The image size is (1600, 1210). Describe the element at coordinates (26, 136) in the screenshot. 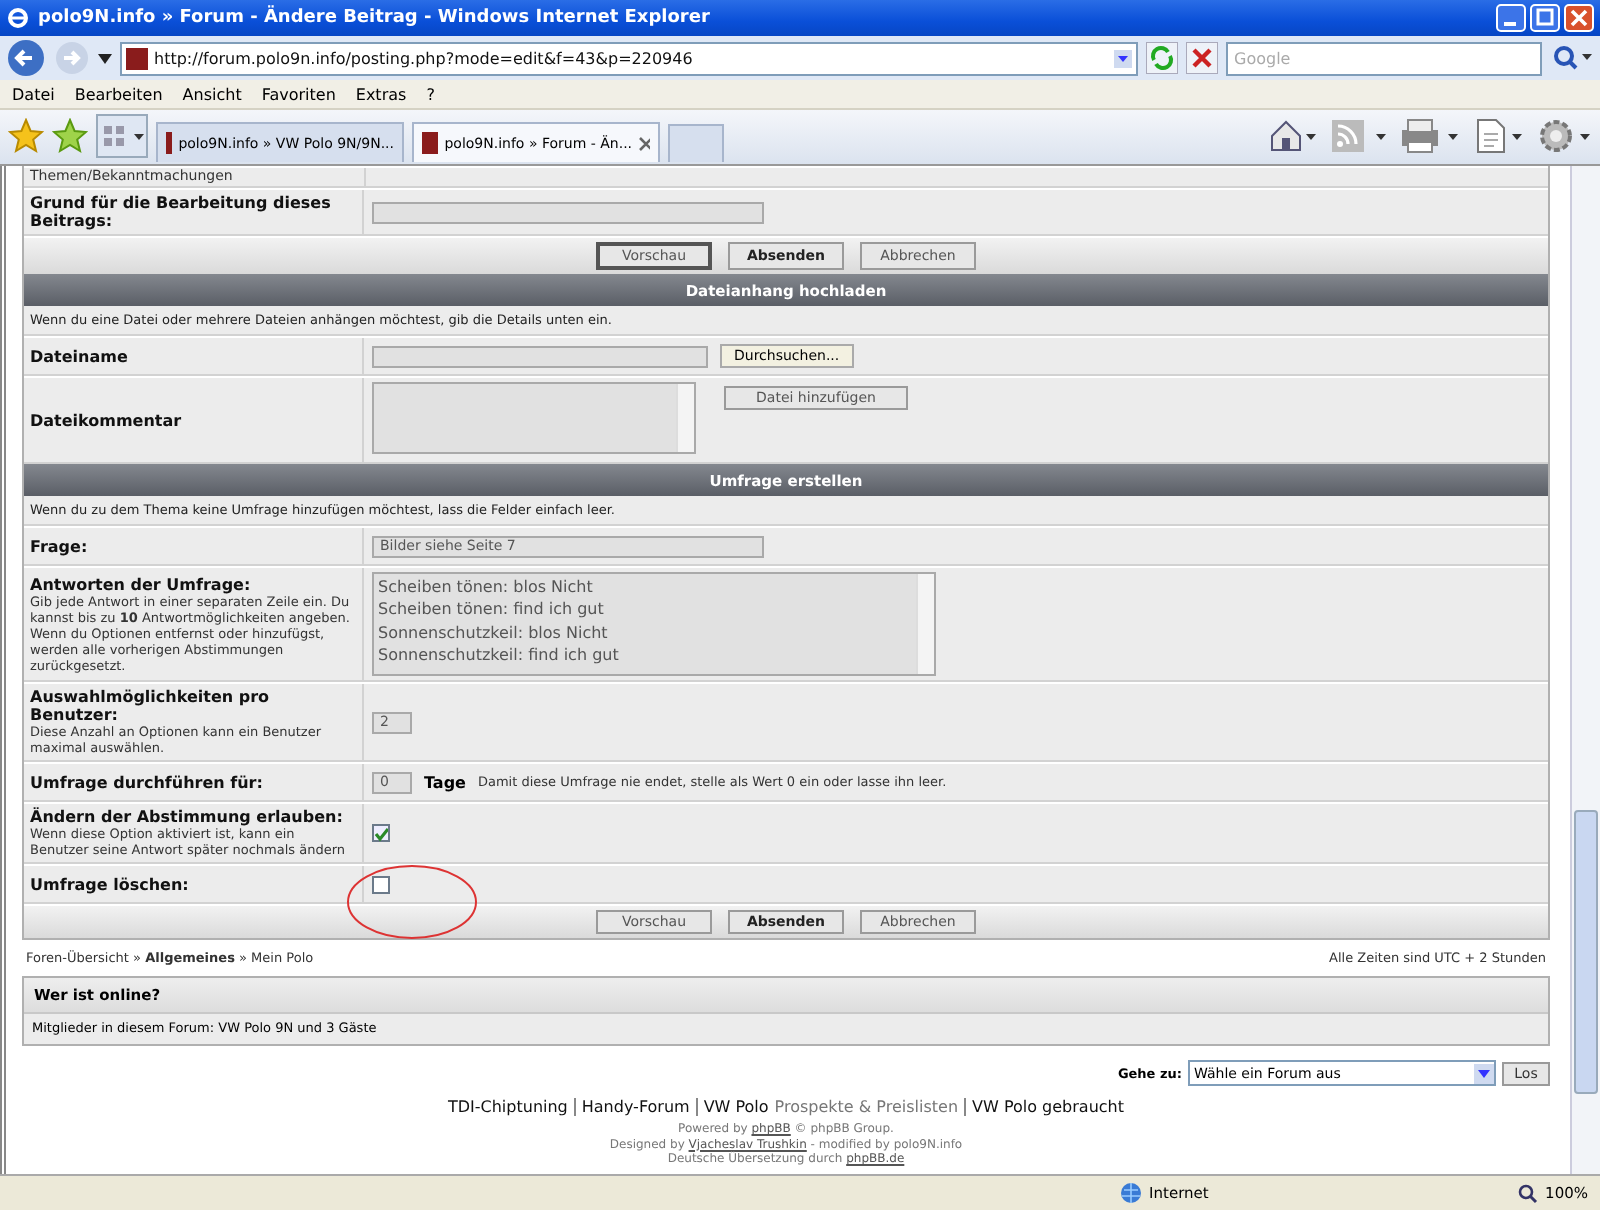

I see `favorites-star-icon` at that location.